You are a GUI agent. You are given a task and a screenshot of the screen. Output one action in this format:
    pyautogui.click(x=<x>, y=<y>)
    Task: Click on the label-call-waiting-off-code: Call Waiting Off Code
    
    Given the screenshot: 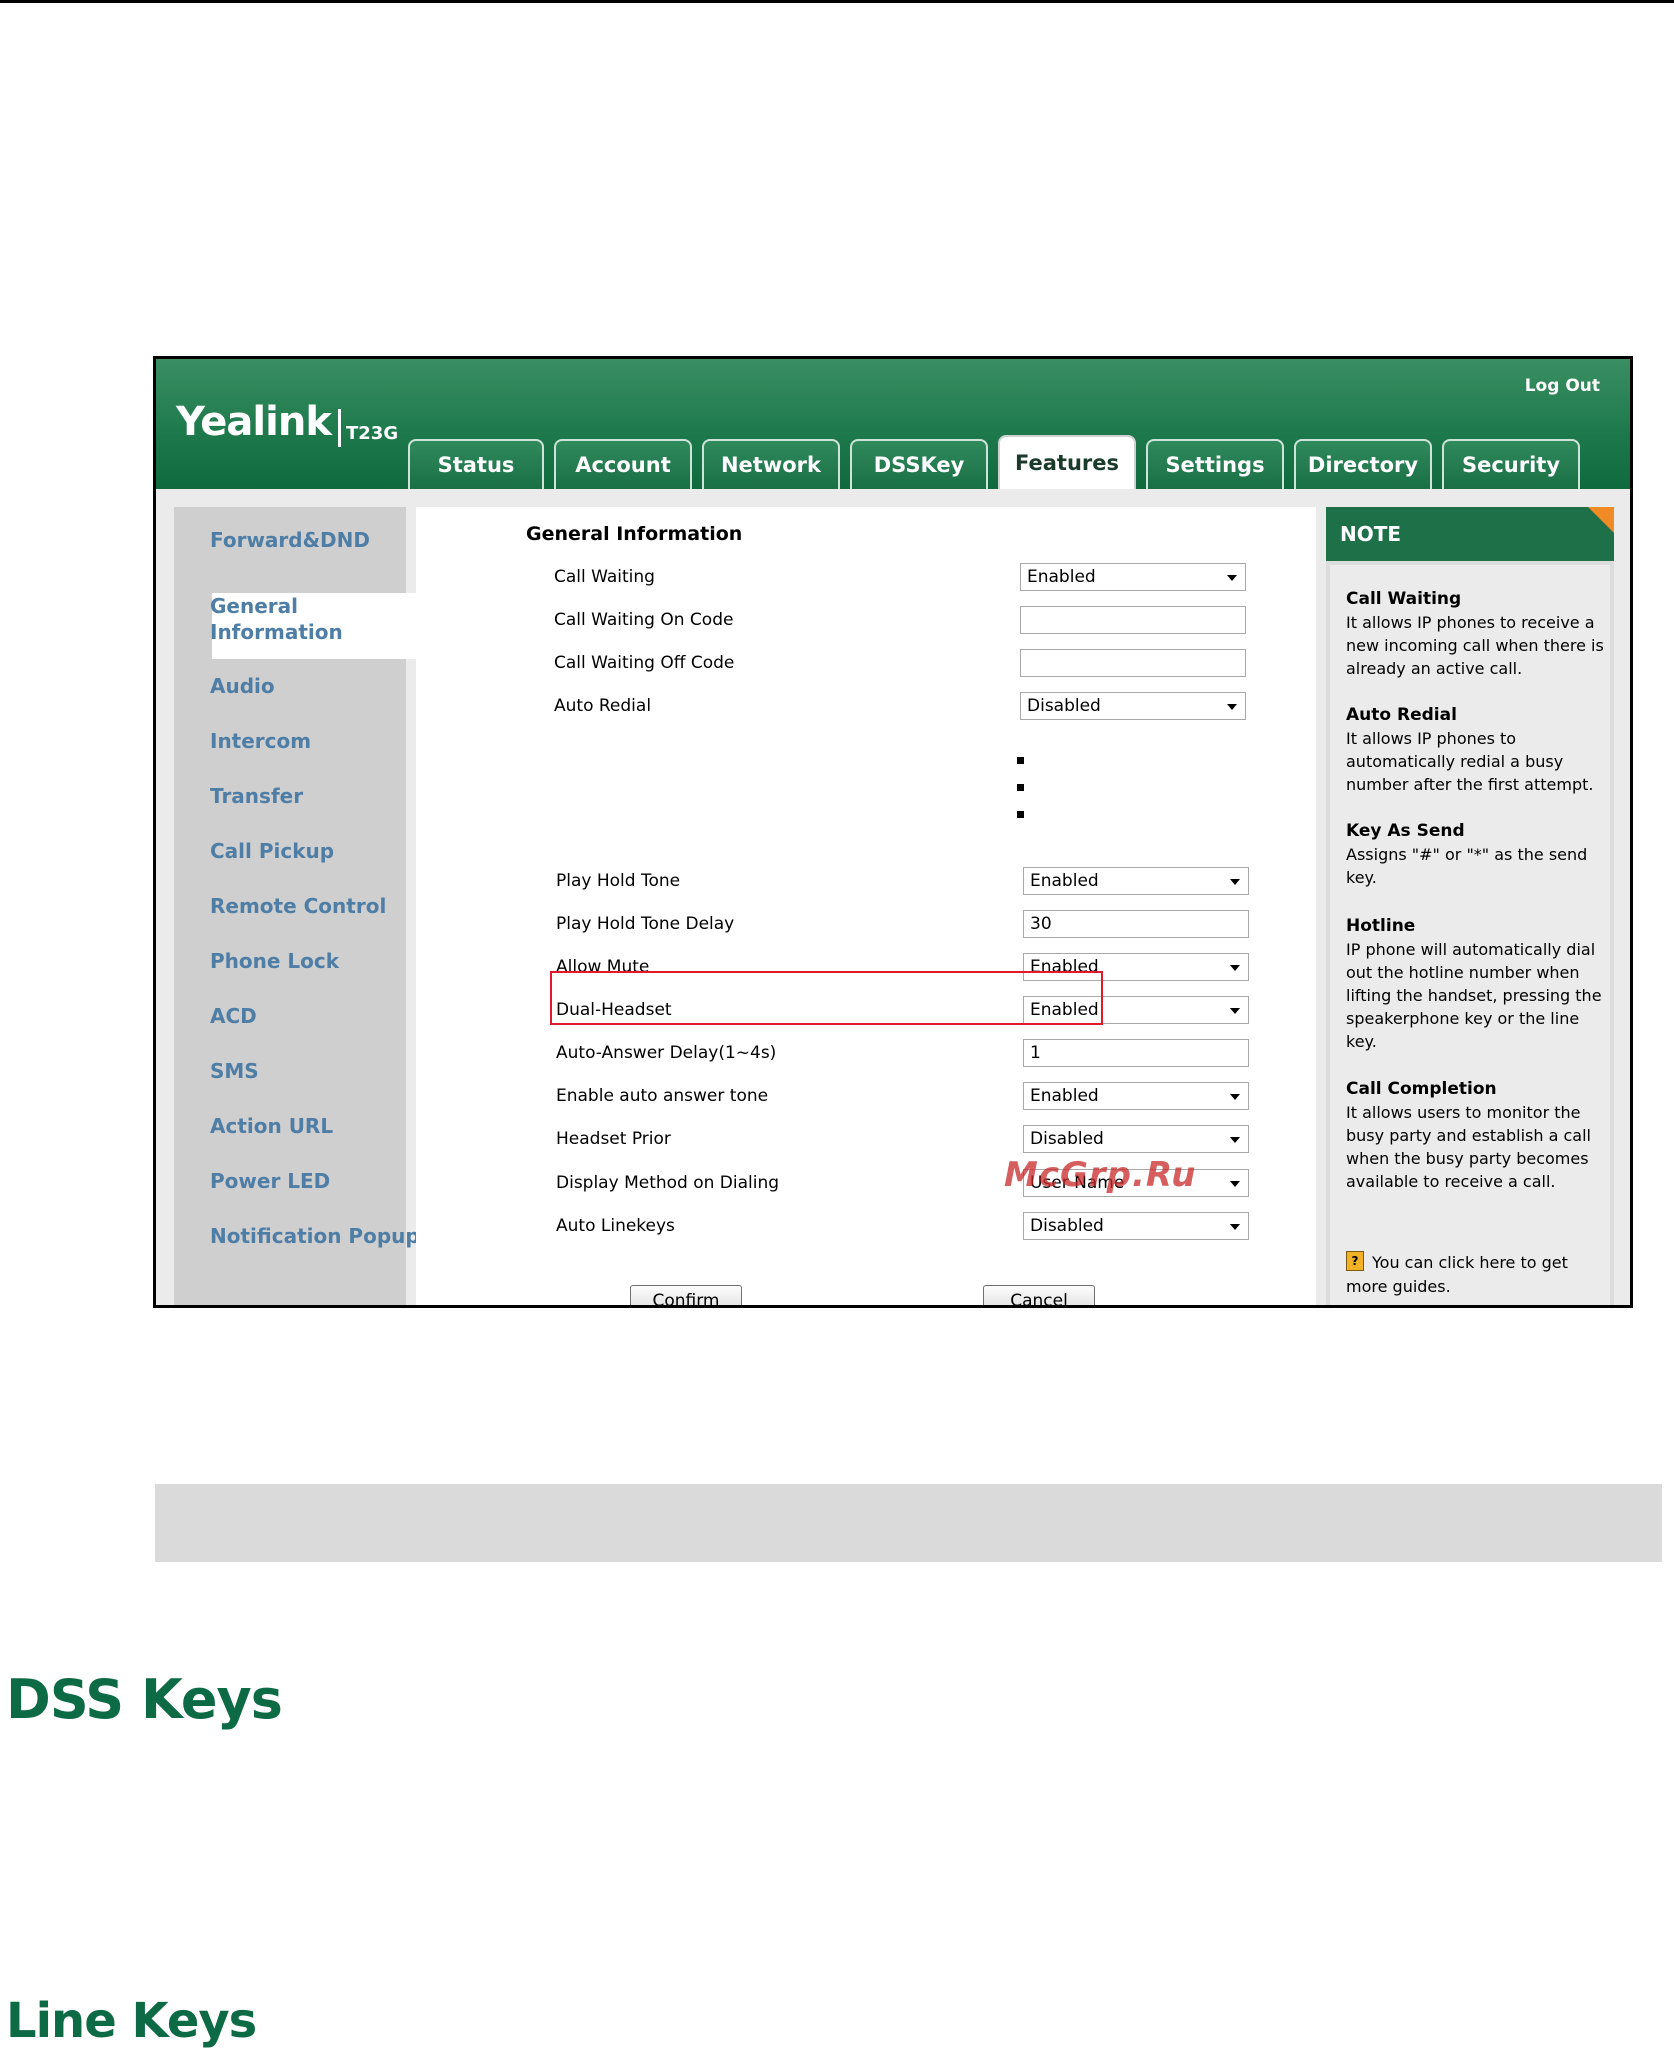 What is the action you would take?
    pyautogui.click(x=644, y=663)
    